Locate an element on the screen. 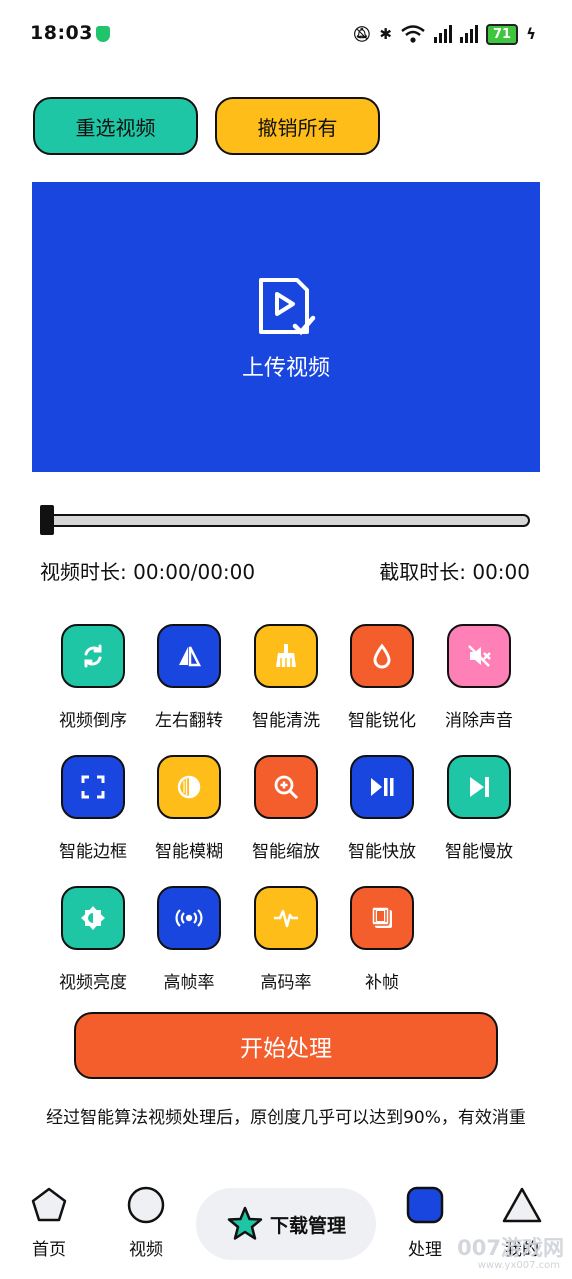 The height and width of the screenshot is (1279, 572). tool-broadcast-button is located at coordinates (189, 918).